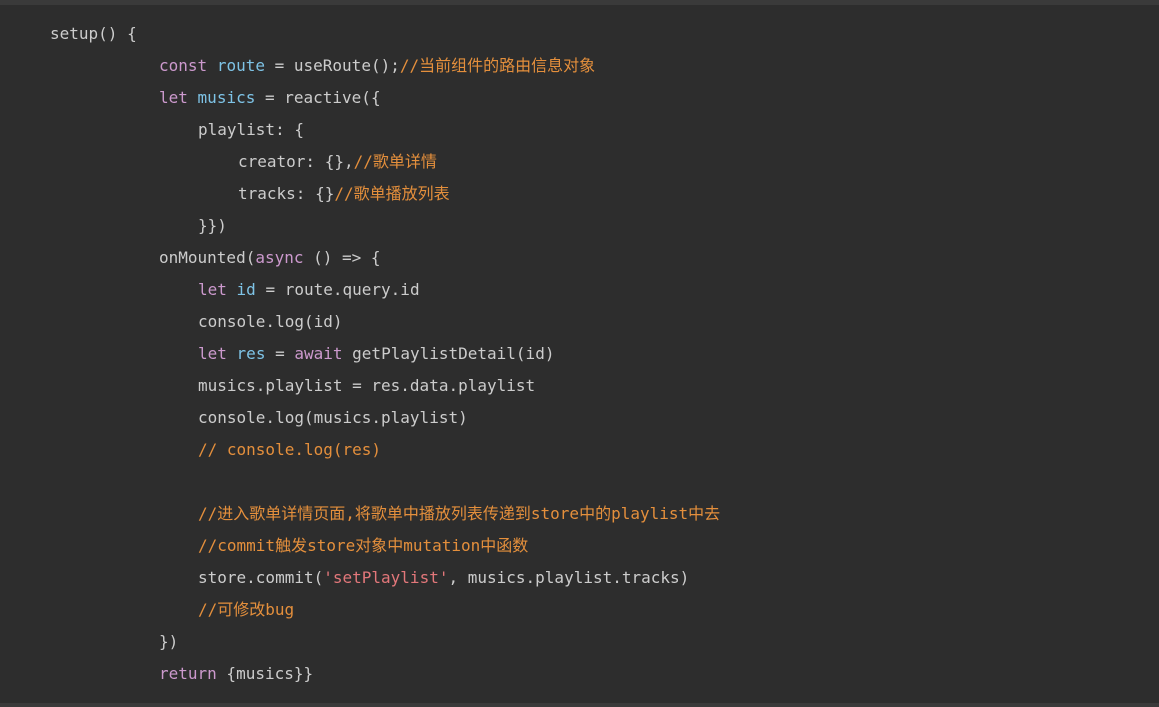 The height and width of the screenshot is (707, 1159). What do you see at coordinates (261, 577) in the screenshot?
I see `code-token-pl: store.commit(` at bounding box center [261, 577].